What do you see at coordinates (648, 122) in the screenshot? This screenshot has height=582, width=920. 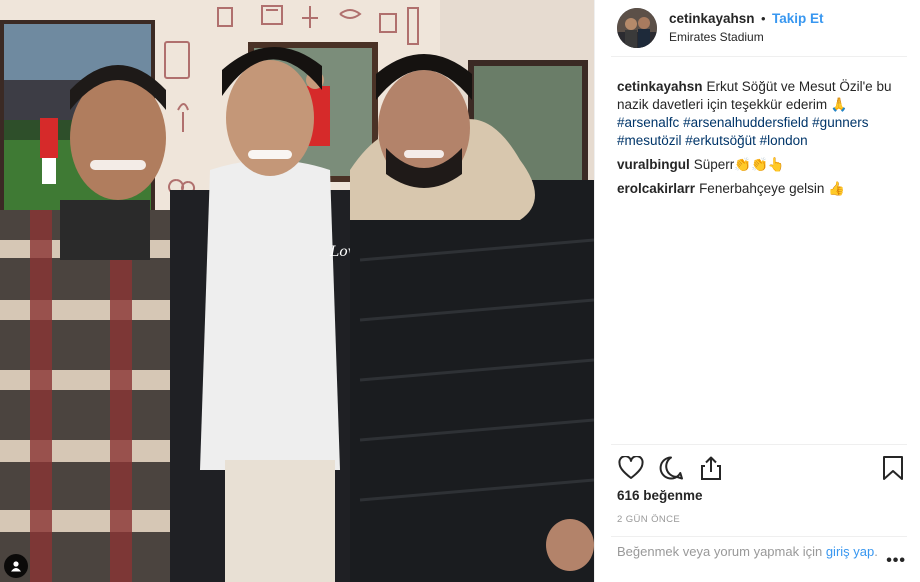 I see `hashtag-link: #arsenalfc` at bounding box center [648, 122].